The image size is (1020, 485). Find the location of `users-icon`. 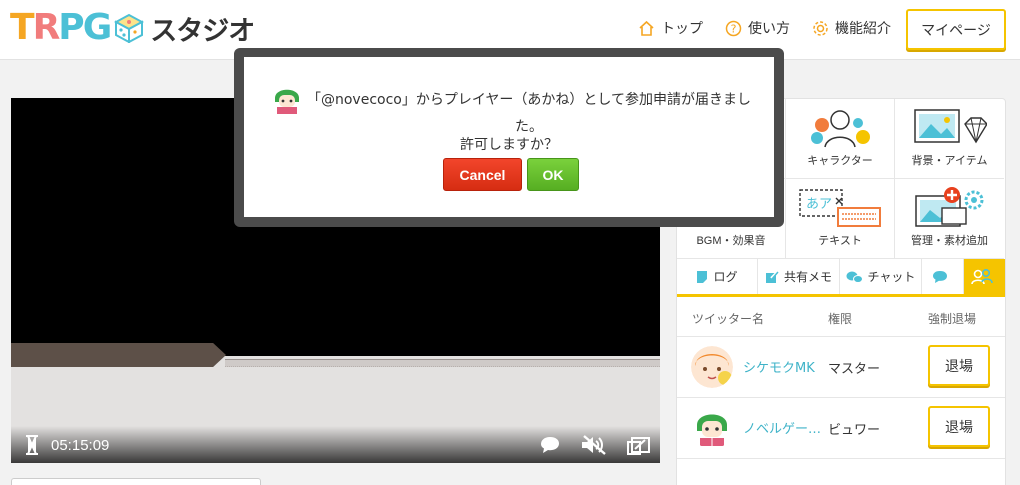

users-icon is located at coordinates (982, 276).